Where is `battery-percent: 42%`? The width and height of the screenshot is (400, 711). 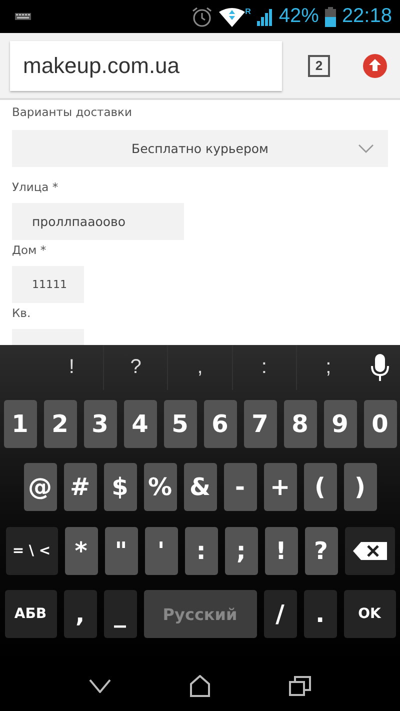 battery-percent: 42% is located at coordinates (298, 16).